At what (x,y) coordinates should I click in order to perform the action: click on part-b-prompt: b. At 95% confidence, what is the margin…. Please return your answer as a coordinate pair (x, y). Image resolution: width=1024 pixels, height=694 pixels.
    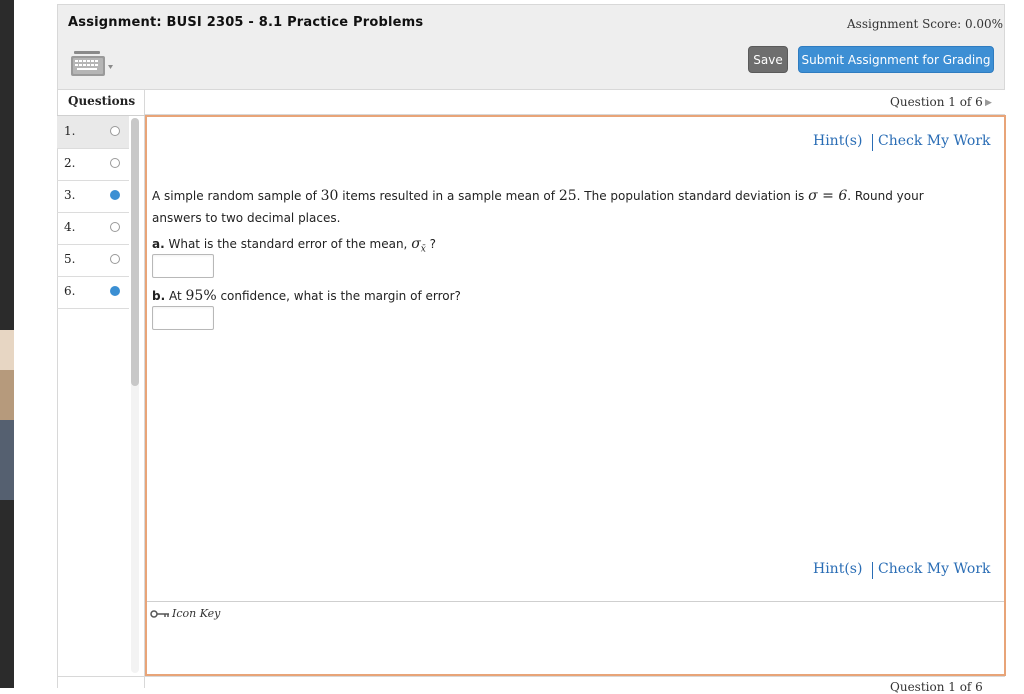
    Looking at the image, I should click on (306, 296).